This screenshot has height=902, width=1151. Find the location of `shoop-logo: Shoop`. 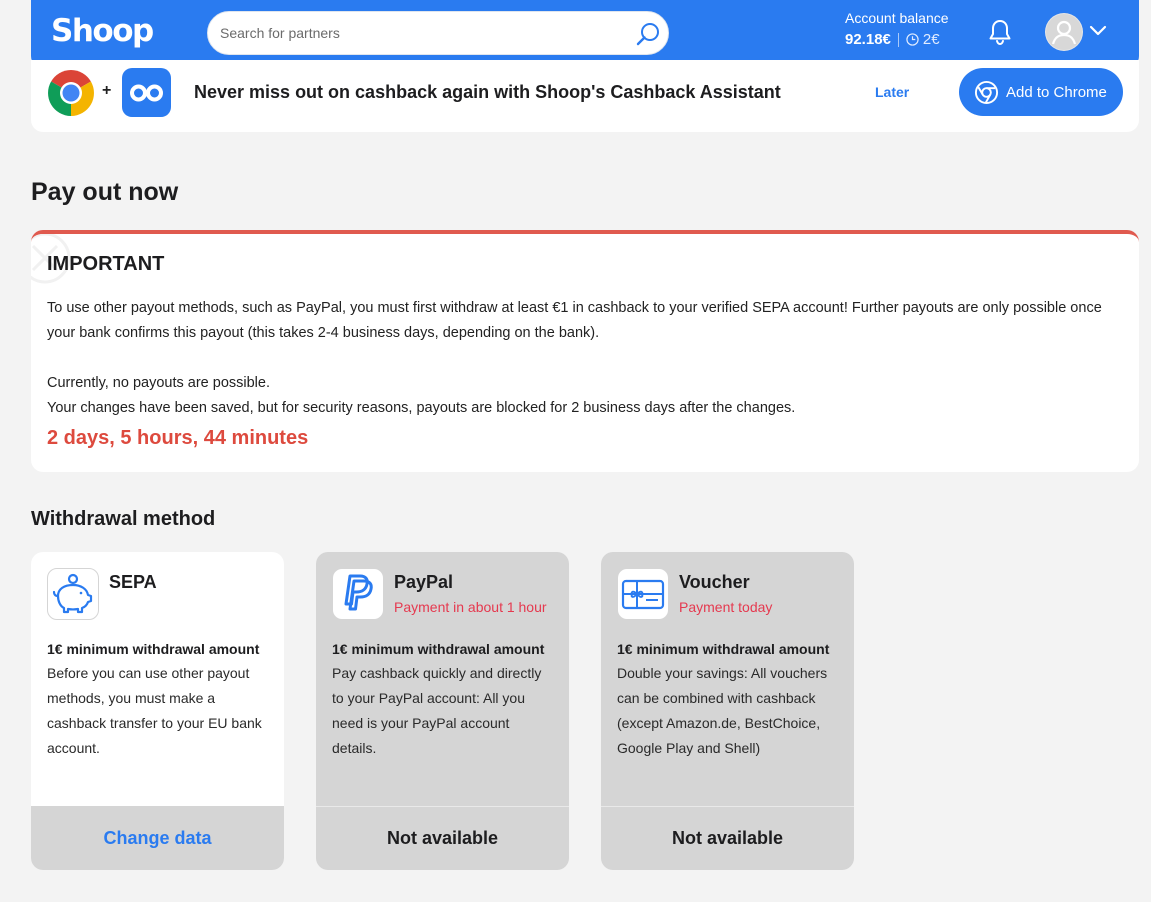

shoop-logo: Shoop is located at coordinates (102, 31).